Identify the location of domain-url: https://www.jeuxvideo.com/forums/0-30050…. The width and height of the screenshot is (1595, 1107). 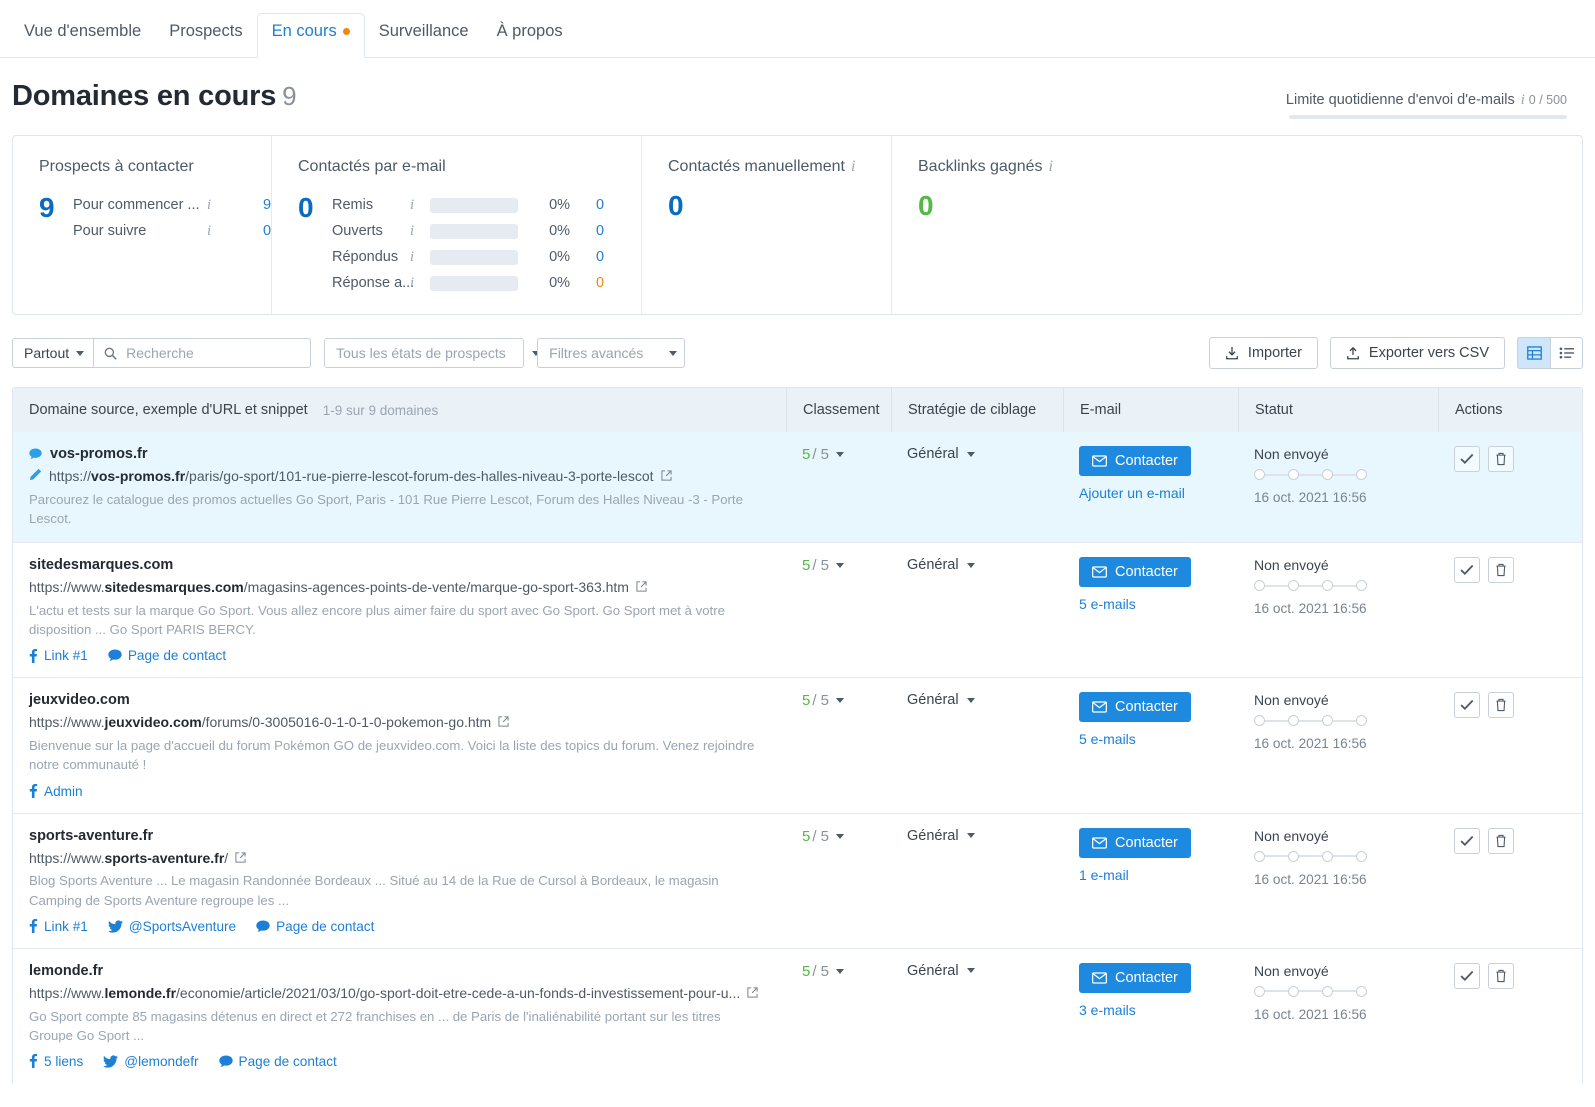
(260, 722).